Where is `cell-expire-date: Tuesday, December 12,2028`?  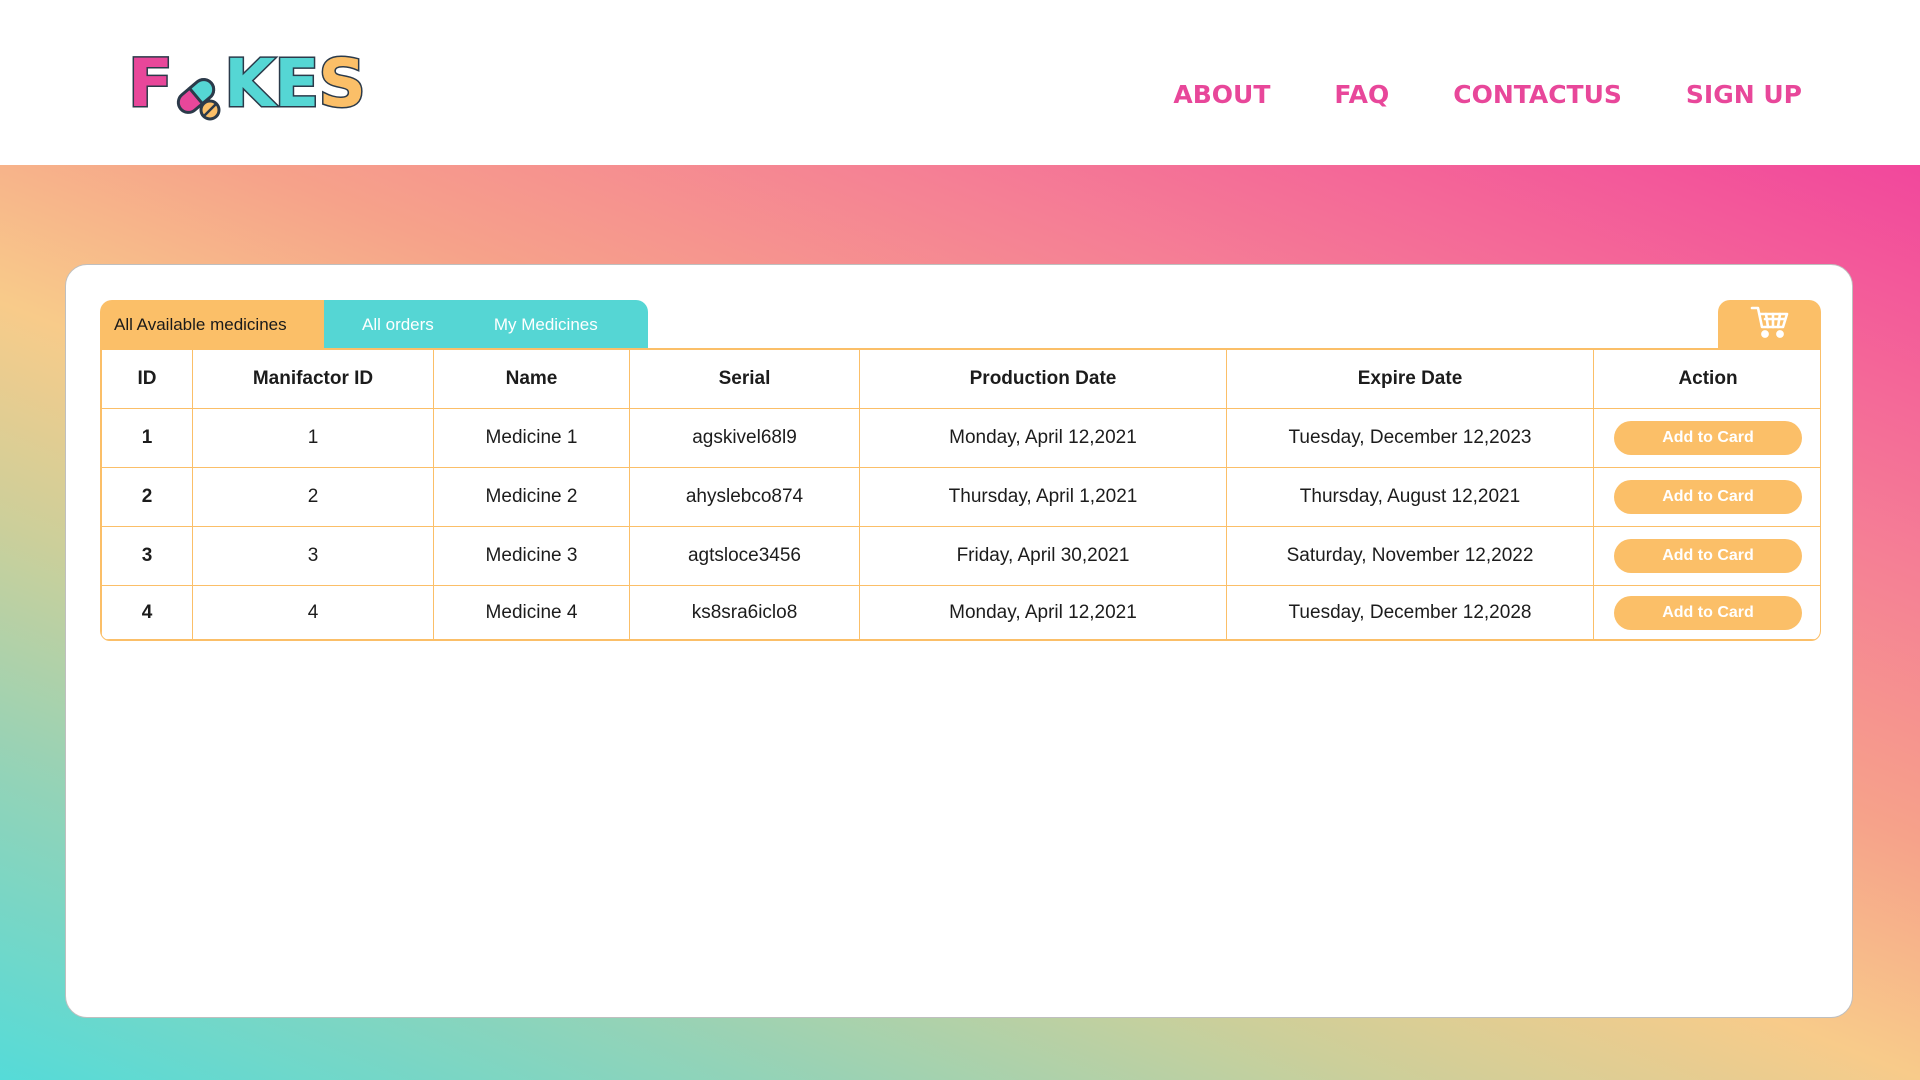
cell-expire-date: Tuesday, December 12,2028 is located at coordinates (1410, 612).